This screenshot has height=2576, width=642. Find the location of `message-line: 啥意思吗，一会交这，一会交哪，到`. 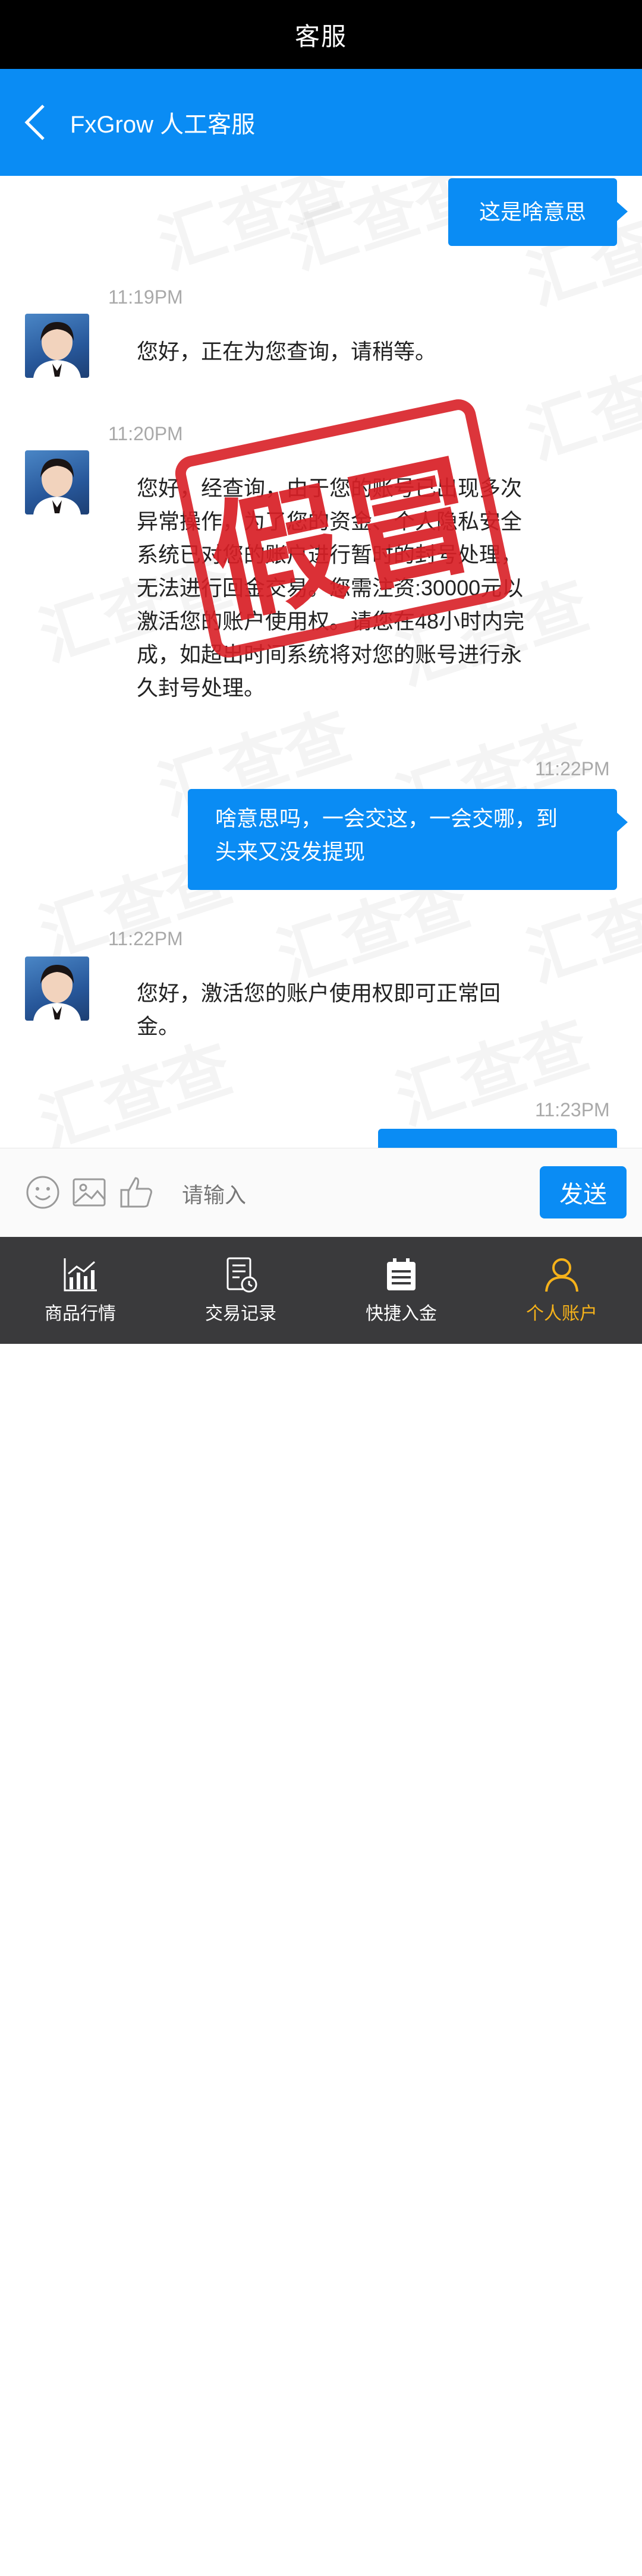

message-line: 啥意思吗，一会交这，一会交哪，到 is located at coordinates (386, 818).